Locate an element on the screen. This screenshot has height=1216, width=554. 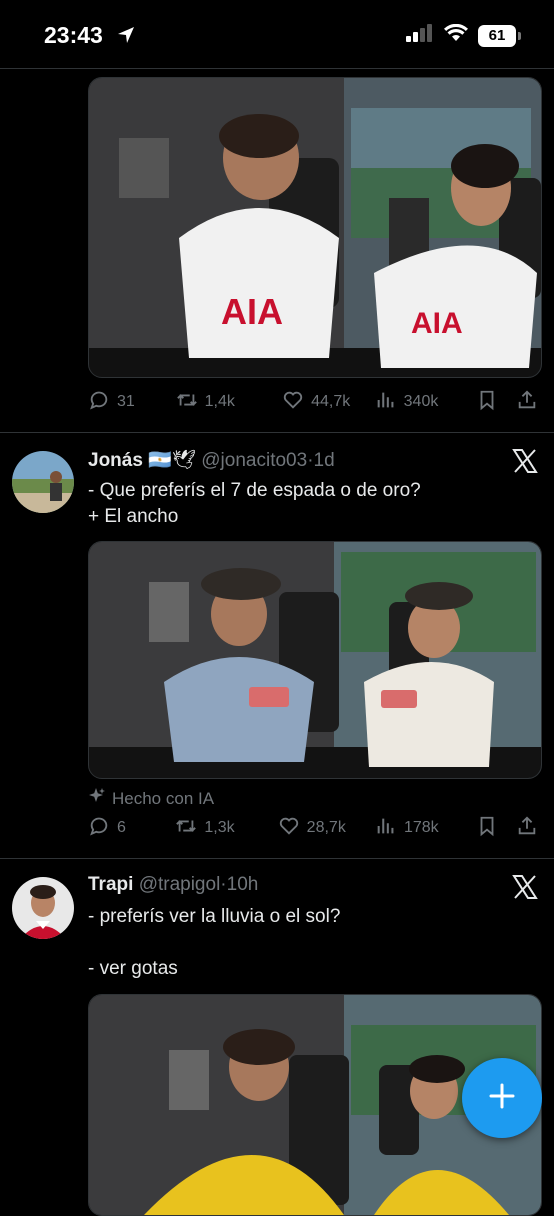
top-divider is located at coordinates (277, 68).